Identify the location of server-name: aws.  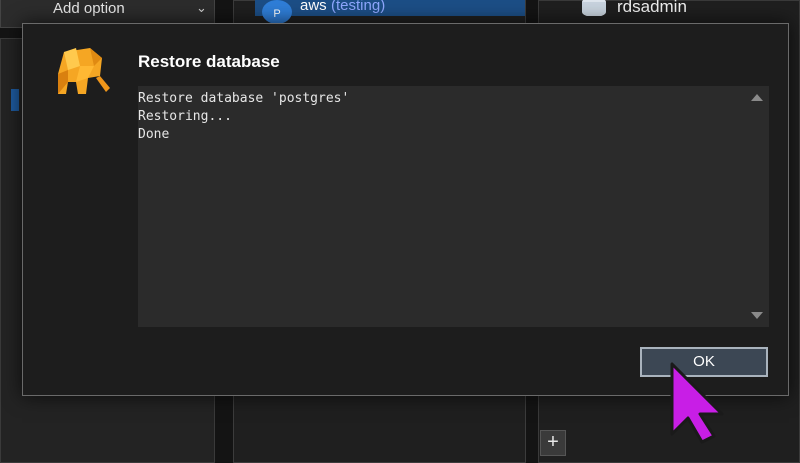
(313, 7).